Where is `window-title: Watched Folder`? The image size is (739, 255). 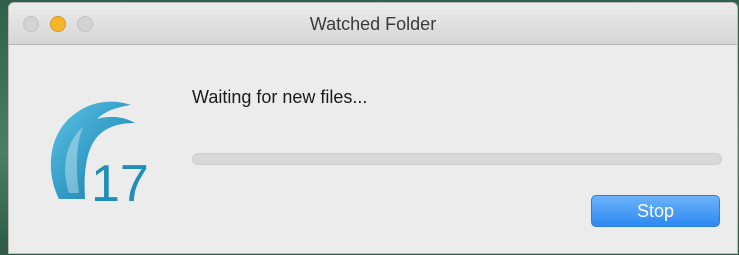 window-title: Watched Folder is located at coordinates (373, 24).